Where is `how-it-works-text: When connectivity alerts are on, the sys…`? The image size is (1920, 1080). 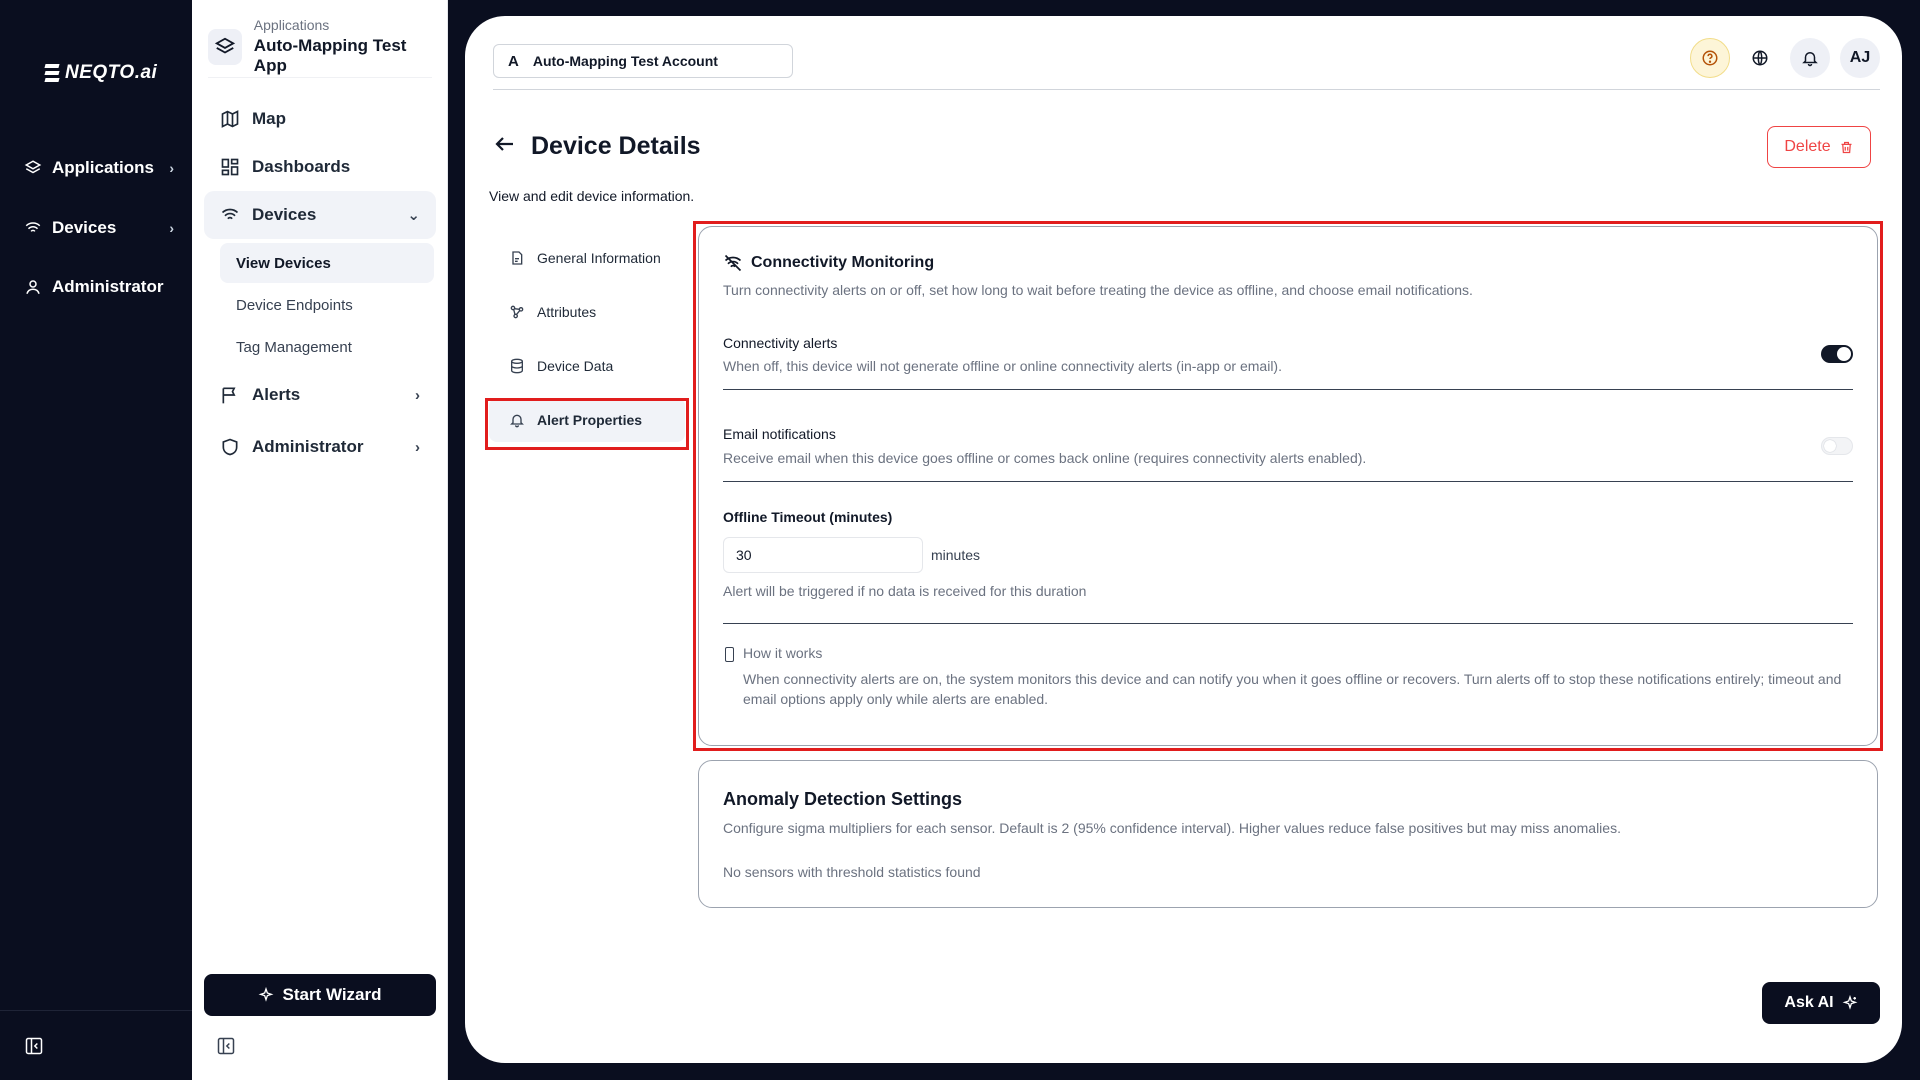
how-it-works-text: When connectivity alerts are on, the sys… is located at coordinates (1292, 689).